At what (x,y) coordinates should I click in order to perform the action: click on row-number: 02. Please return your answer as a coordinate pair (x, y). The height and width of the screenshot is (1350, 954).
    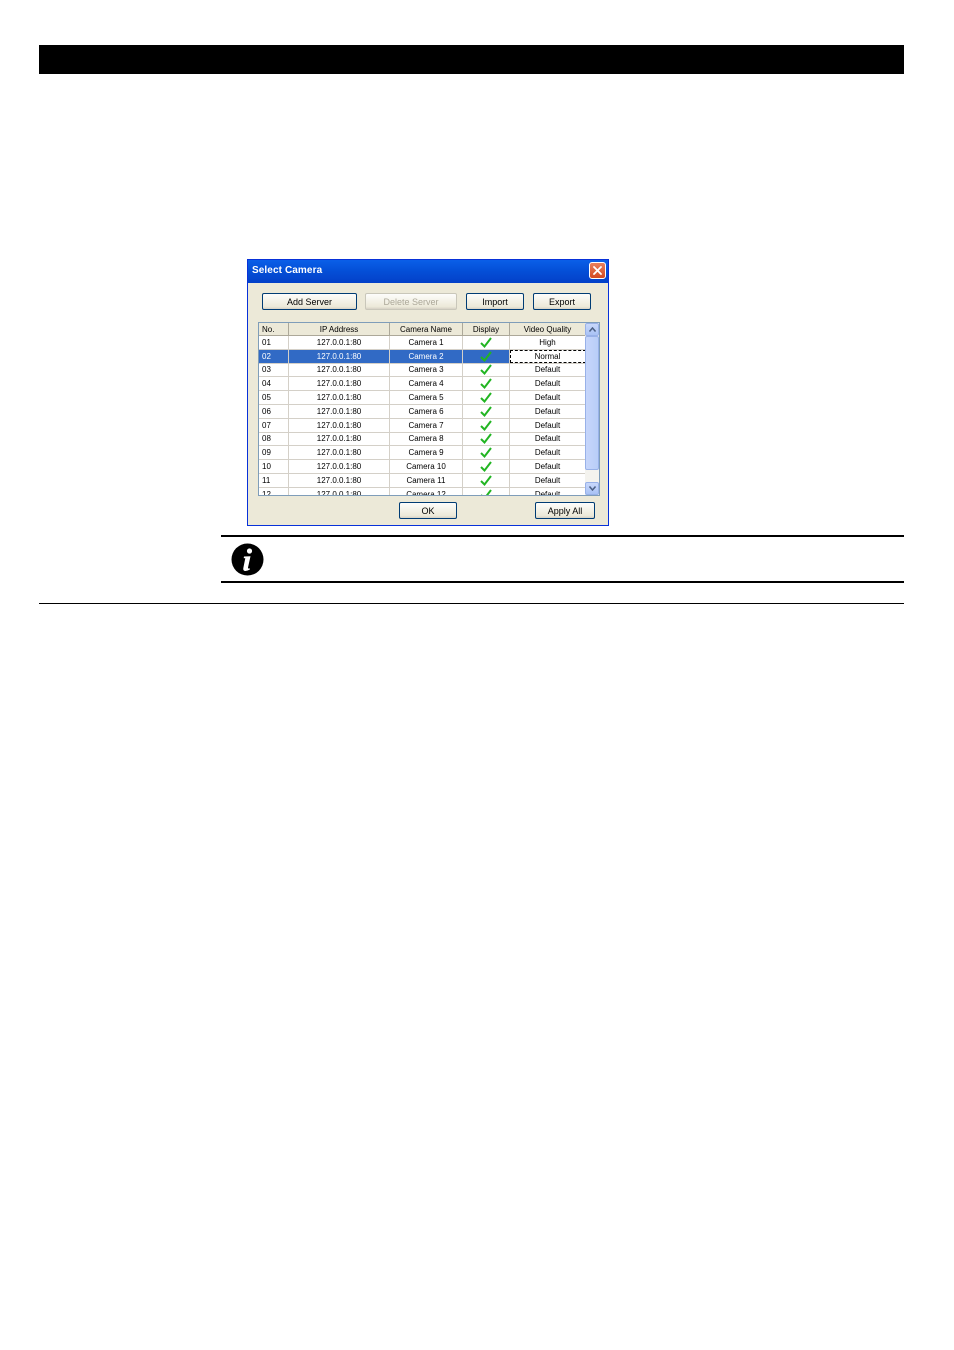
    Looking at the image, I should click on (274, 356).